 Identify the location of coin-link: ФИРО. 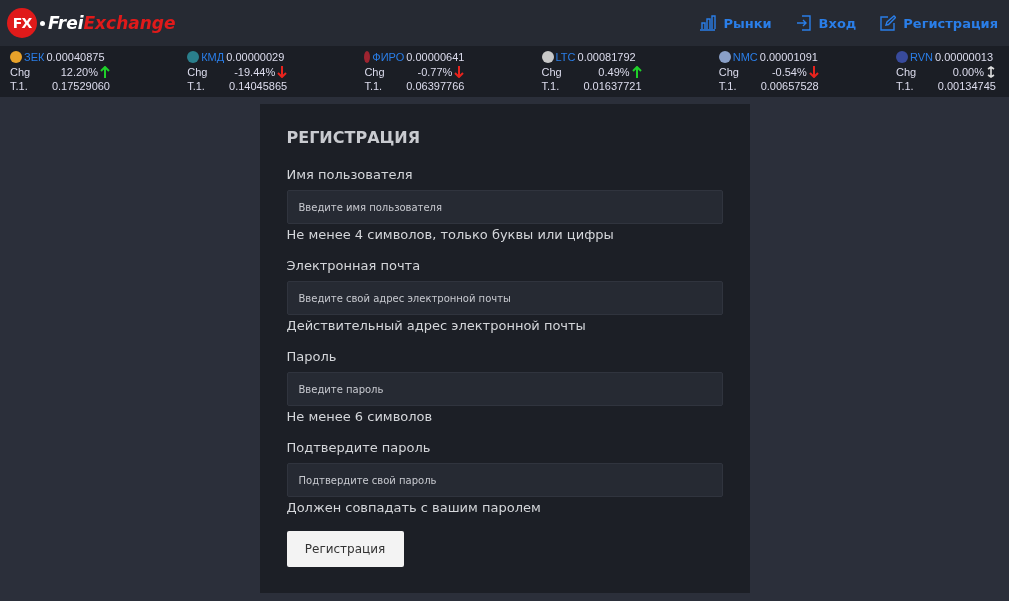
(388, 57).